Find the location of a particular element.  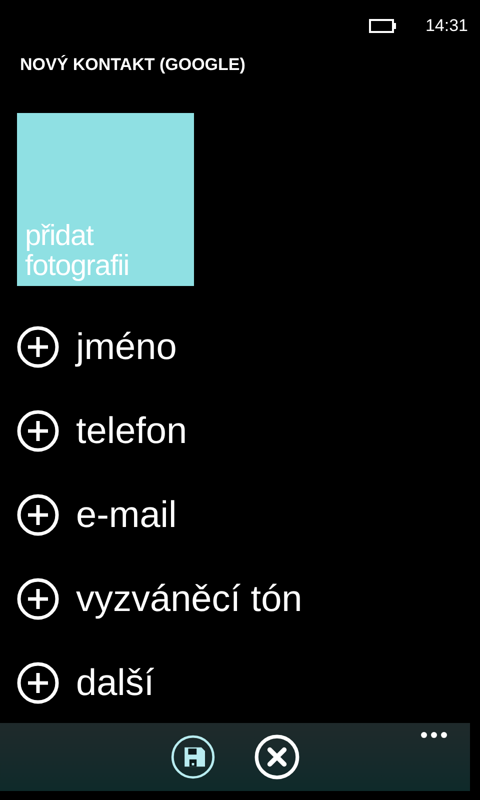

more-icon is located at coordinates (434, 735).